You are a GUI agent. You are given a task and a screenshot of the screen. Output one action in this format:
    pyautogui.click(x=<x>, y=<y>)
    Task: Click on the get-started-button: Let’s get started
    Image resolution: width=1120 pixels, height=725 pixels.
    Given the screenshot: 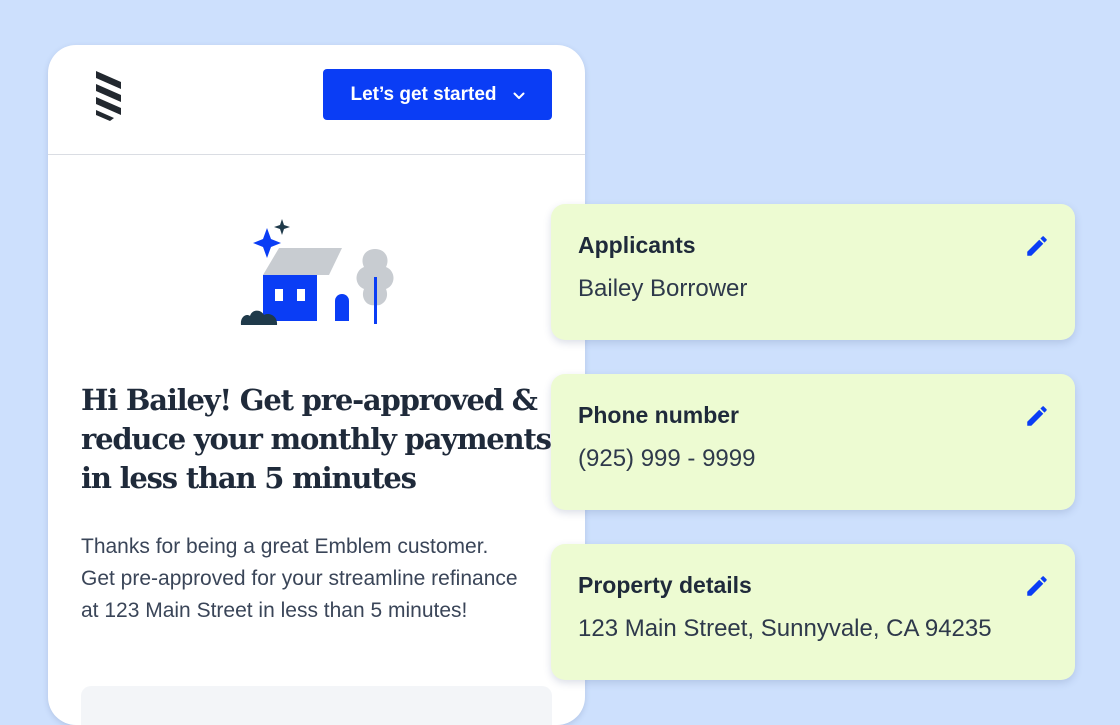 What is the action you would take?
    pyautogui.click(x=437, y=94)
    